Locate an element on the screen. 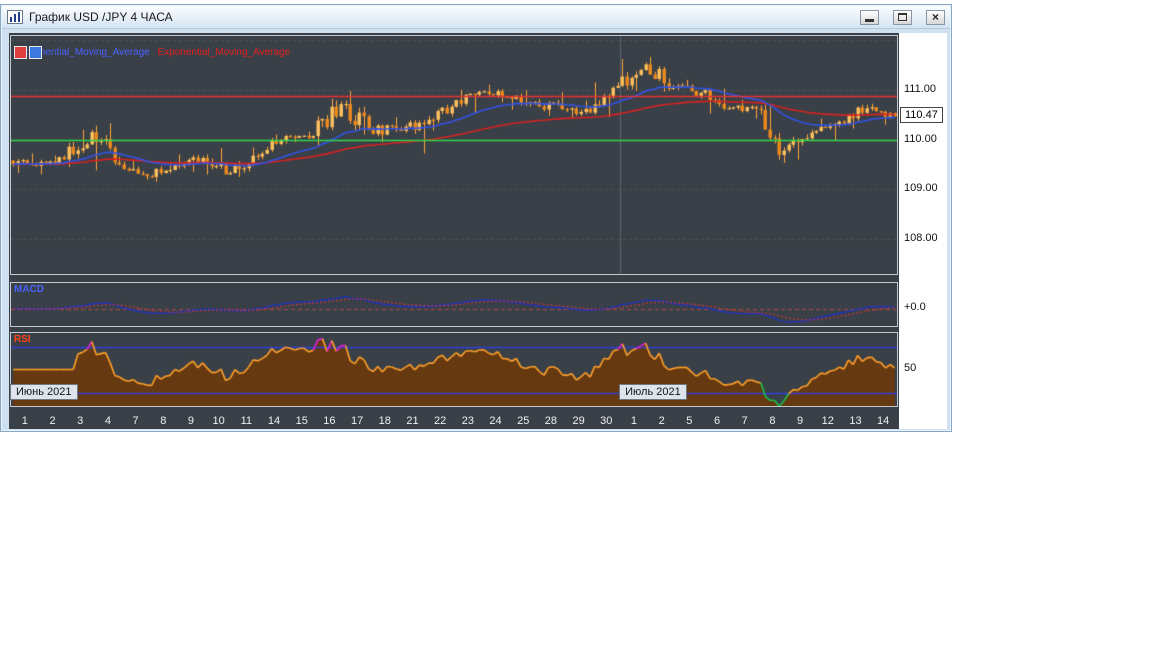 The width and height of the screenshot is (1152, 648). macd-zero-label: +0.0 is located at coordinates (915, 307).